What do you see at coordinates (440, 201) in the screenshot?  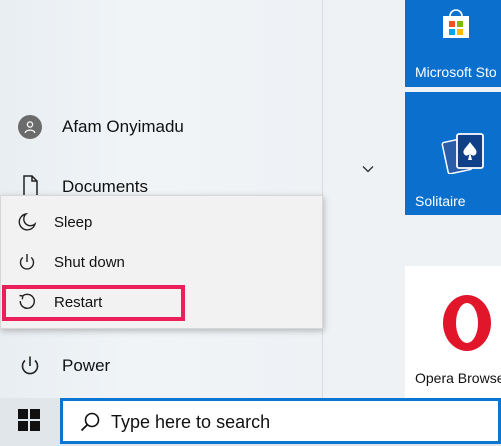 I see `tile-label-solitaire: Solitaire` at bounding box center [440, 201].